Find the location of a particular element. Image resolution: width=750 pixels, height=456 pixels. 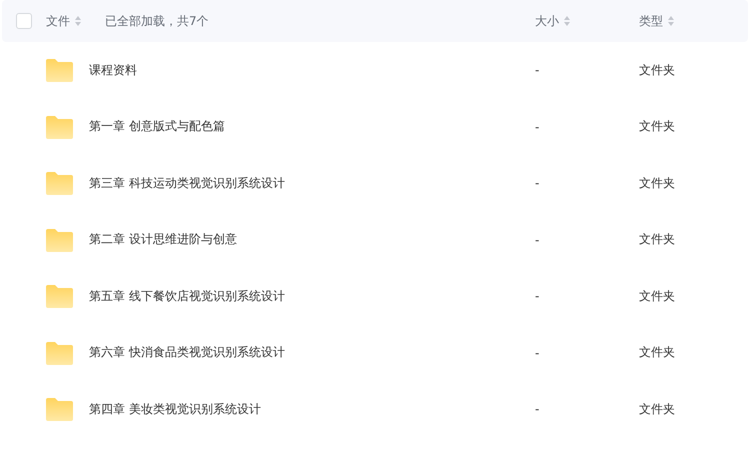

folder-name: 第四章 美妆类视觉识别系统设计 is located at coordinates (312, 409).